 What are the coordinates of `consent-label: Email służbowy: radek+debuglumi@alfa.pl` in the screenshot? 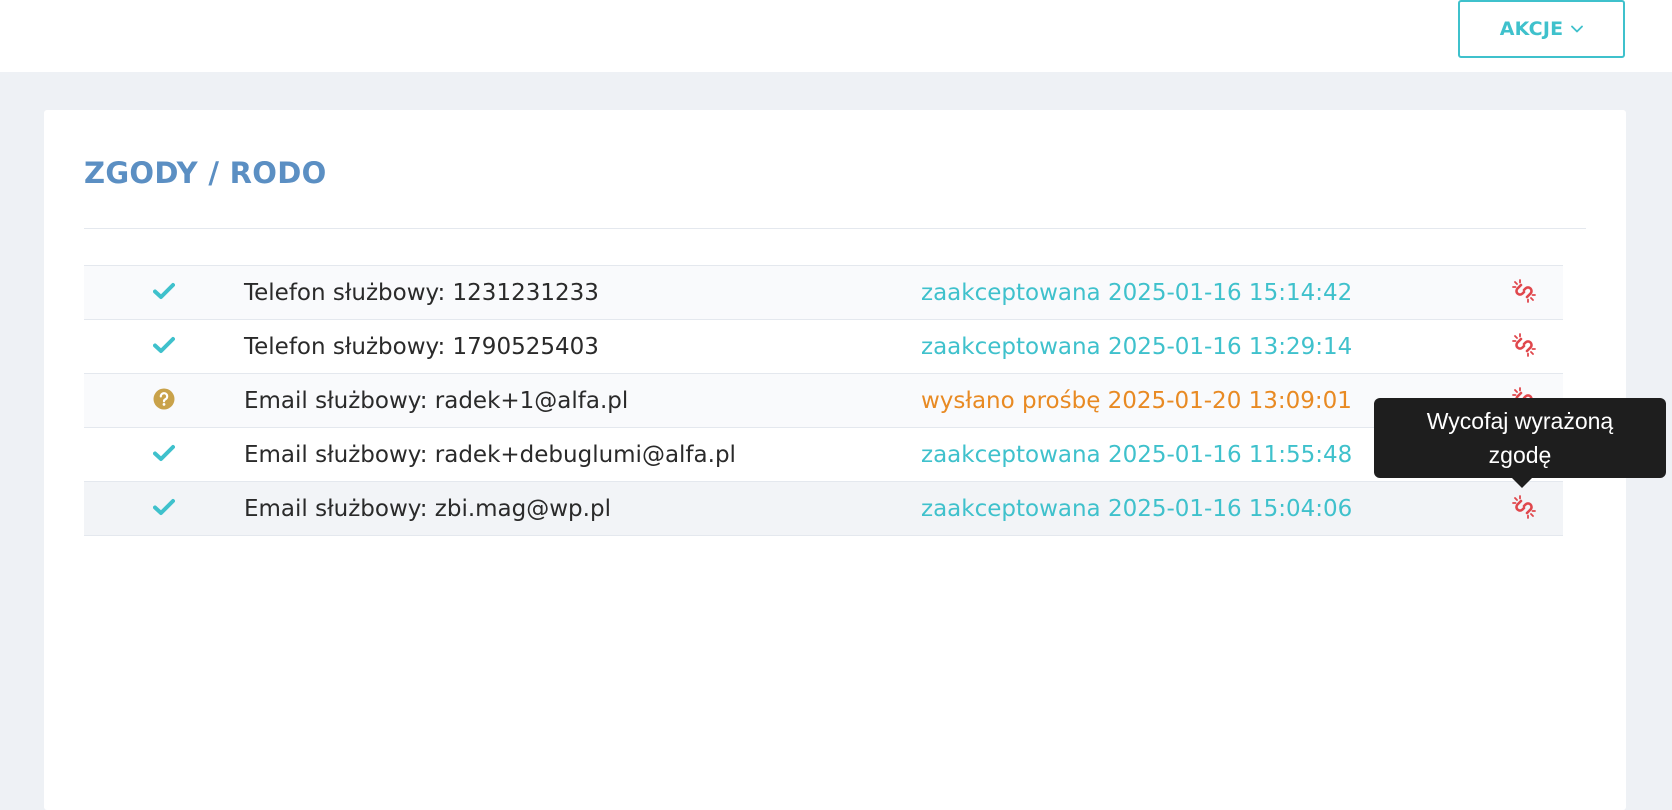 It's located at (490, 454).